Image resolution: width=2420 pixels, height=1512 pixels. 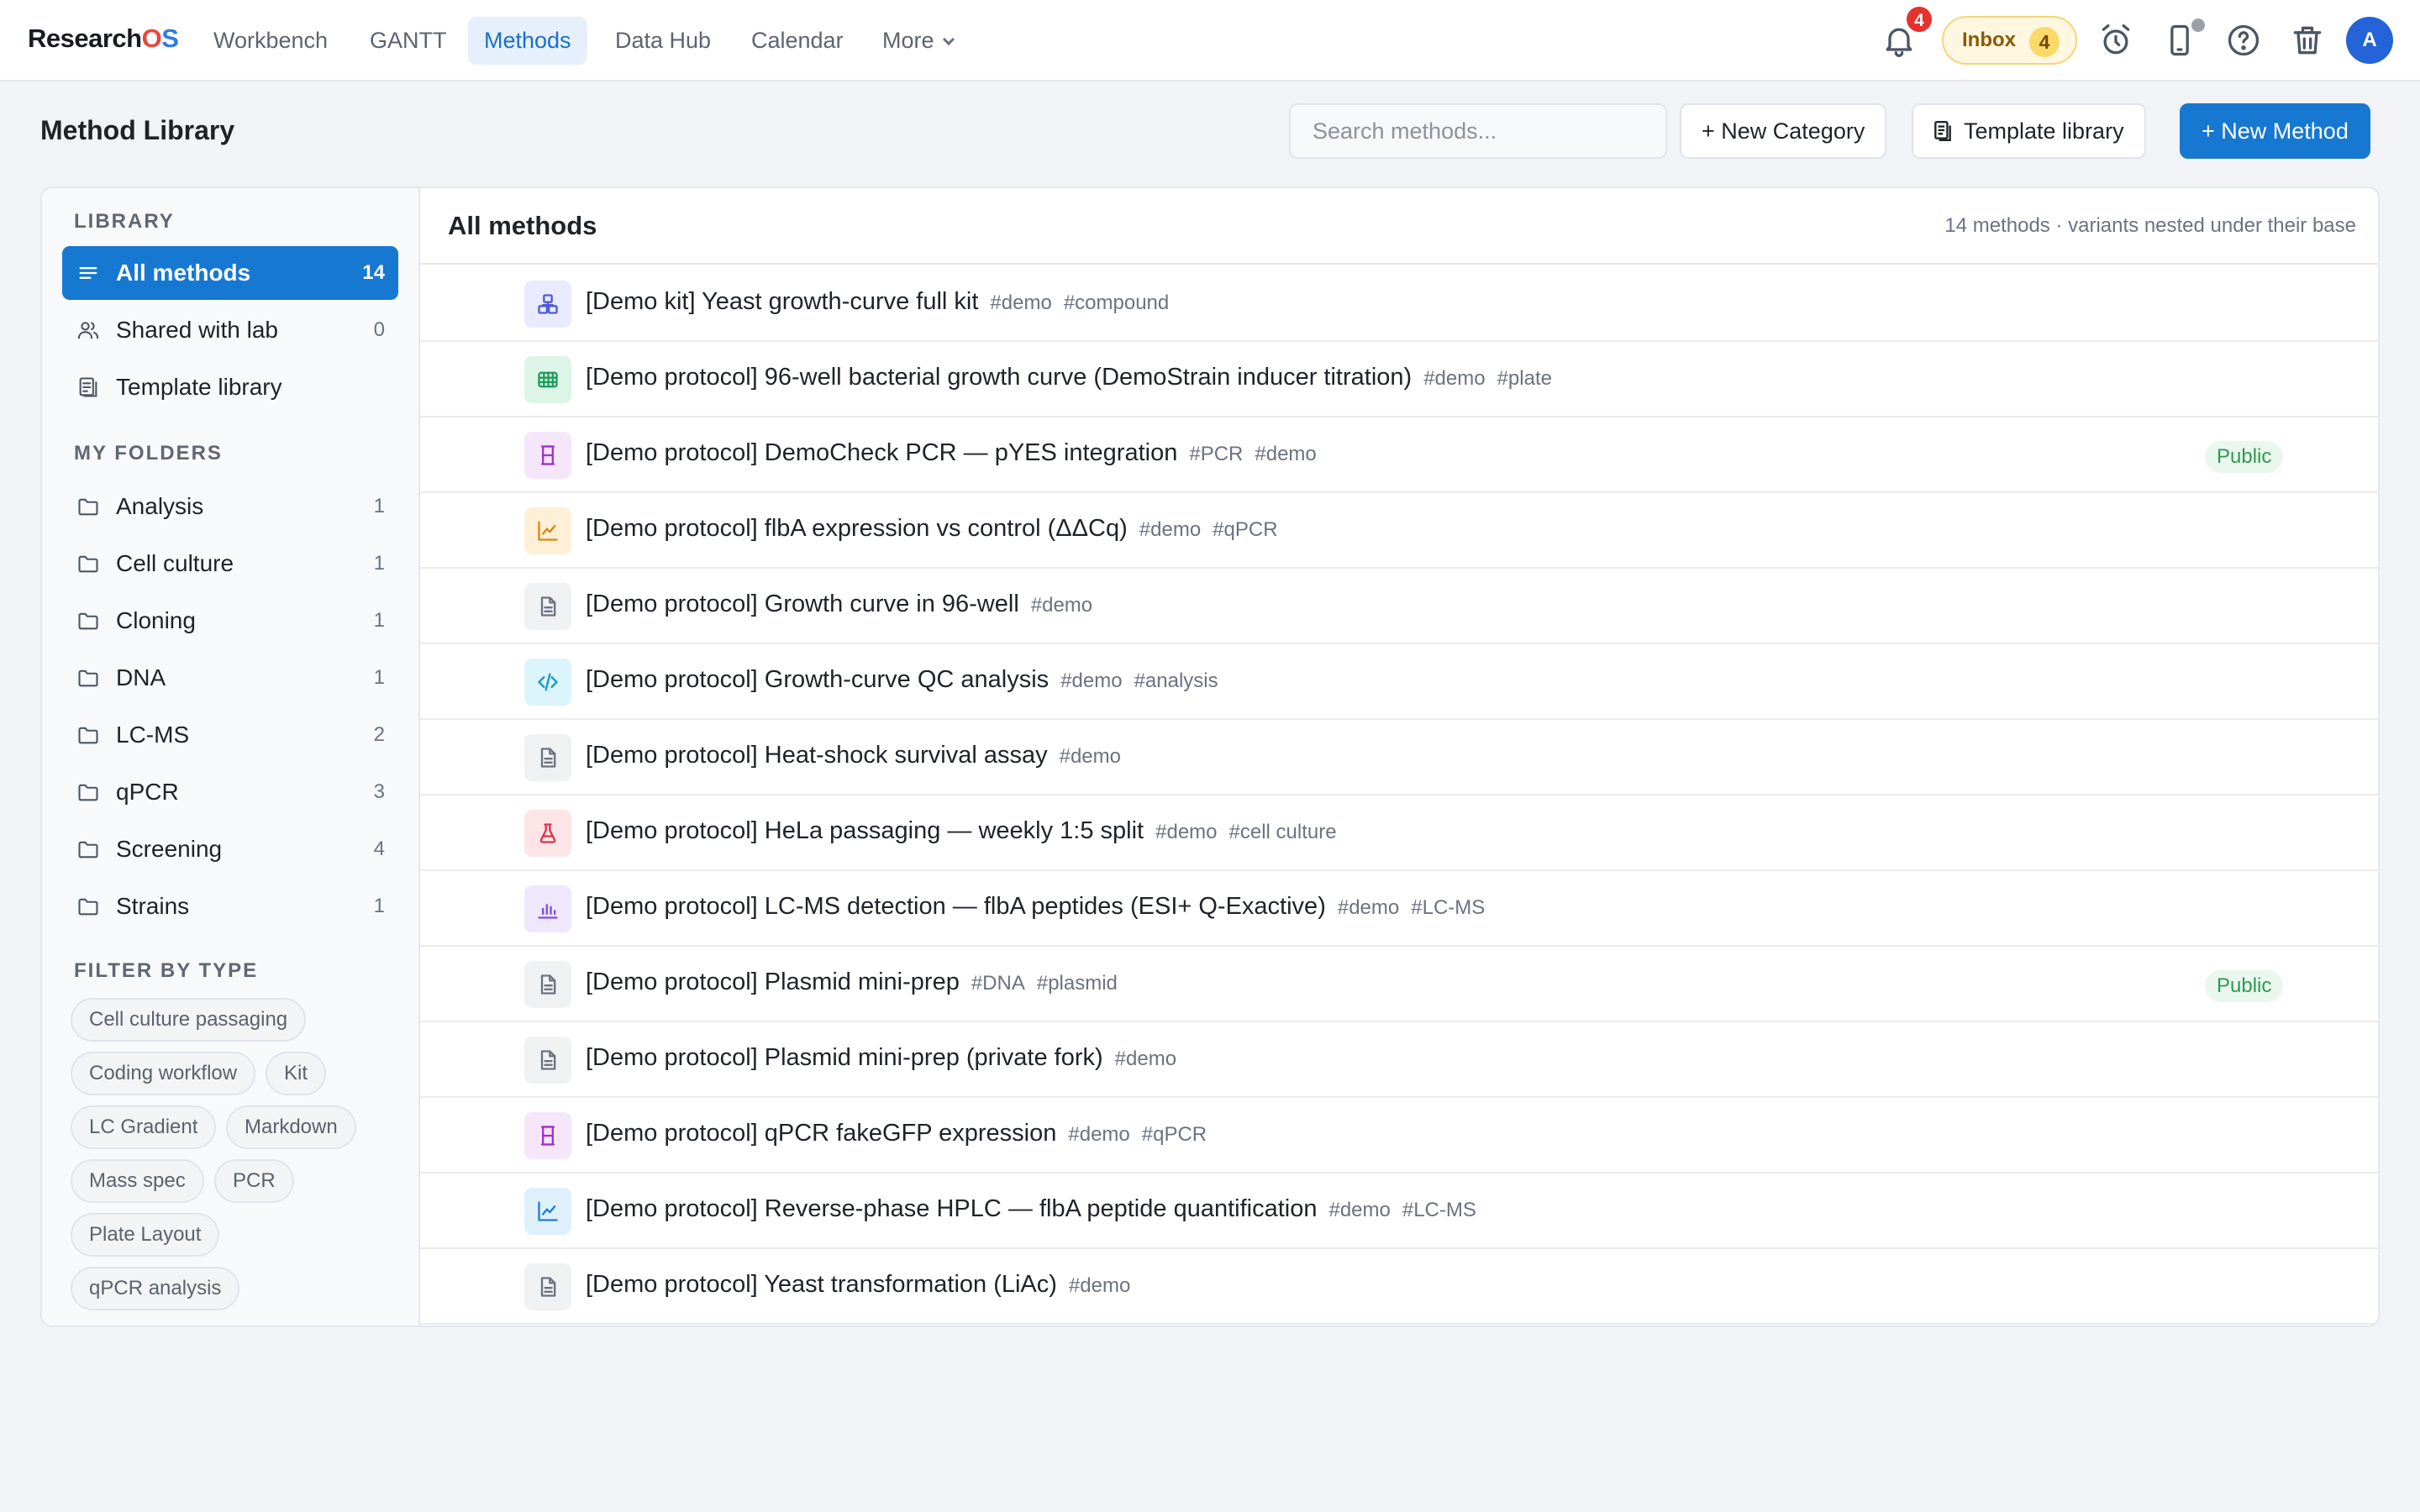 What do you see at coordinates (155, 1288) in the screenshot?
I see `filter-chip-qpcr-analysis: qPCR analysis` at bounding box center [155, 1288].